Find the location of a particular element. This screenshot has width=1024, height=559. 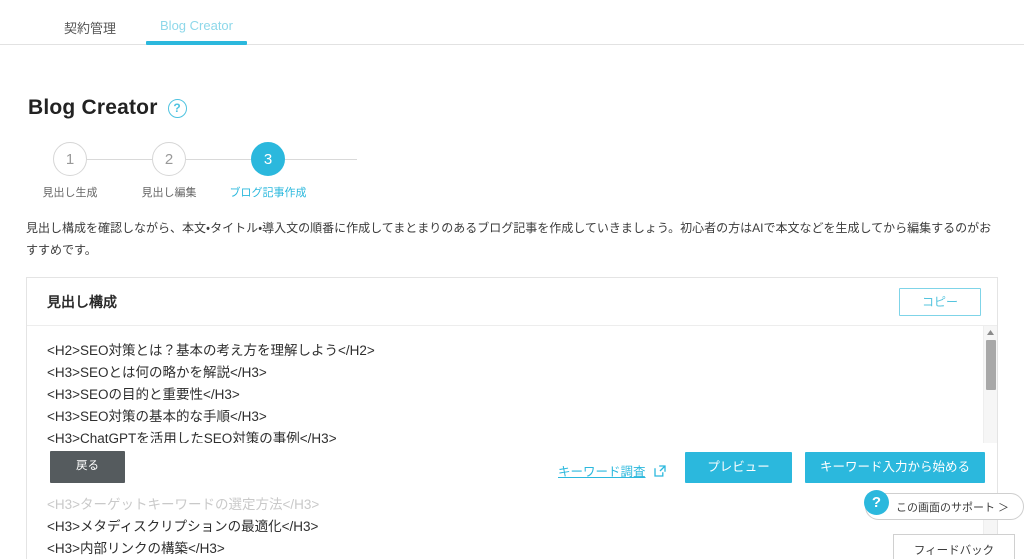

back-button: 戻る is located at coordinates (87, 467).